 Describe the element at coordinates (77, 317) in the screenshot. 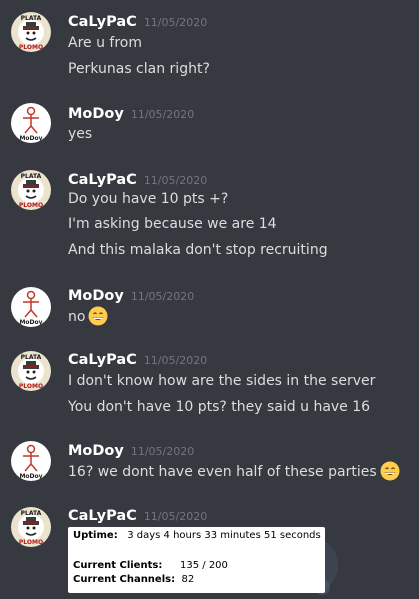

I see `message-text-content: no` at that location.